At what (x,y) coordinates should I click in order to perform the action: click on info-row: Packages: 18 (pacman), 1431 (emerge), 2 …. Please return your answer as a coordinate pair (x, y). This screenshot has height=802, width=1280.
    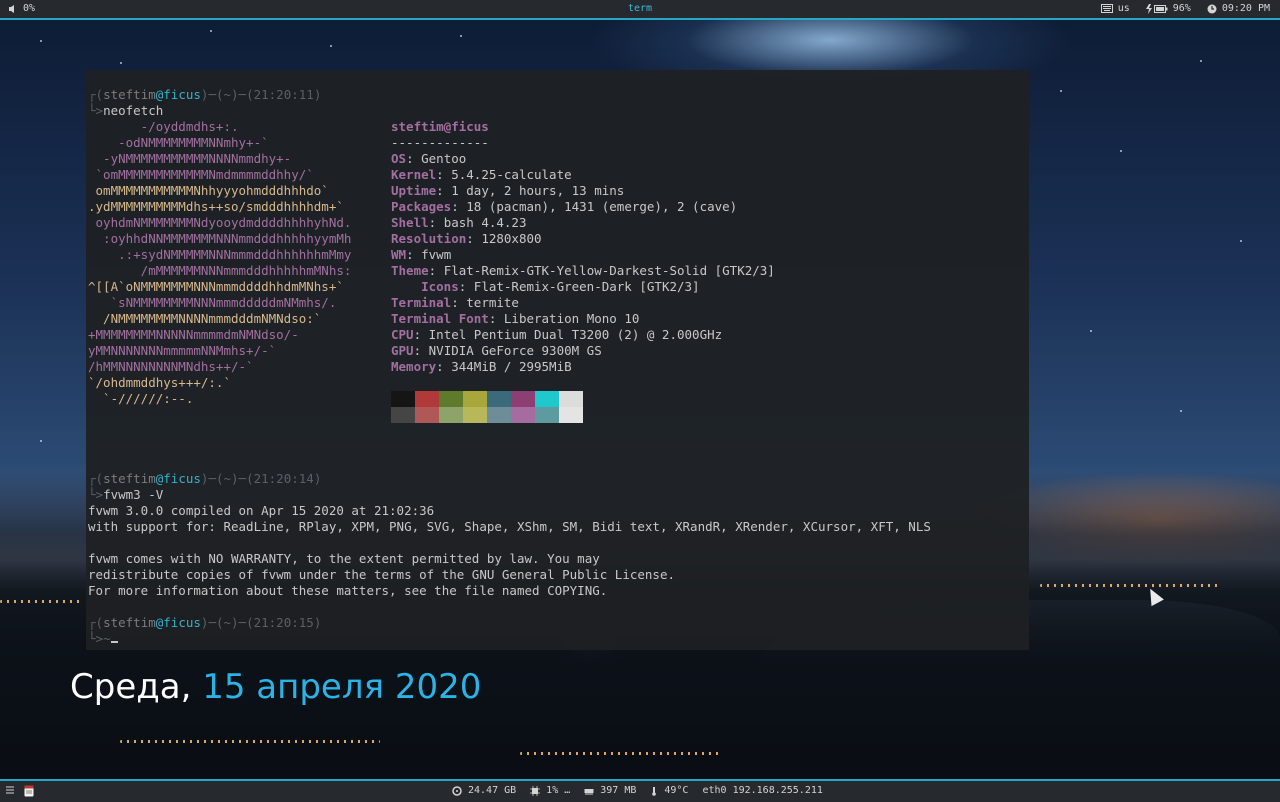
    Looking at the image, I should click on (564, 206).